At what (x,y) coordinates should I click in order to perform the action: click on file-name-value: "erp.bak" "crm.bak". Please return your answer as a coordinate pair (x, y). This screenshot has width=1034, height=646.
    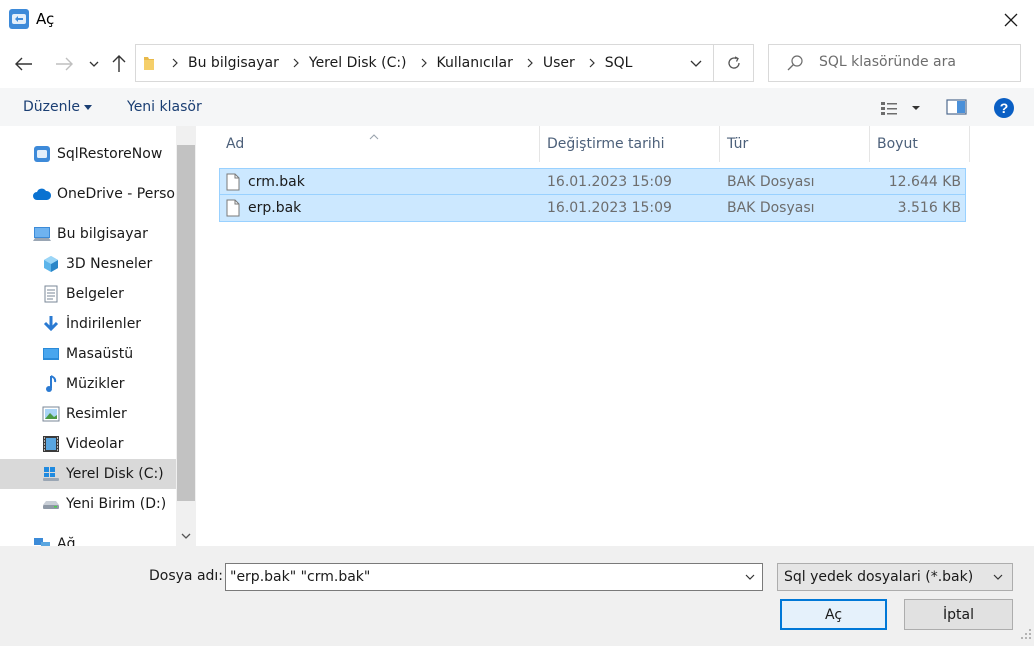
    Looking at the image, I should click on (300, 577).